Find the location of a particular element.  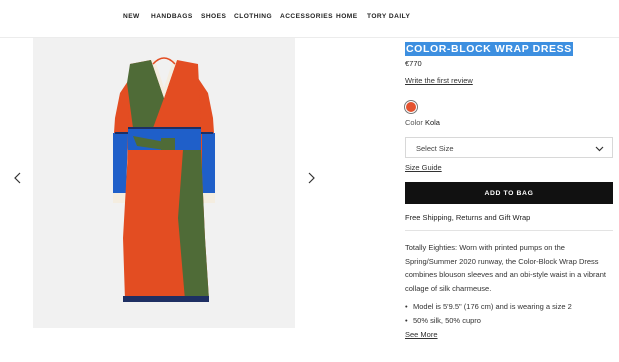

swatch-color-dot is located at coordinates (411, 107).